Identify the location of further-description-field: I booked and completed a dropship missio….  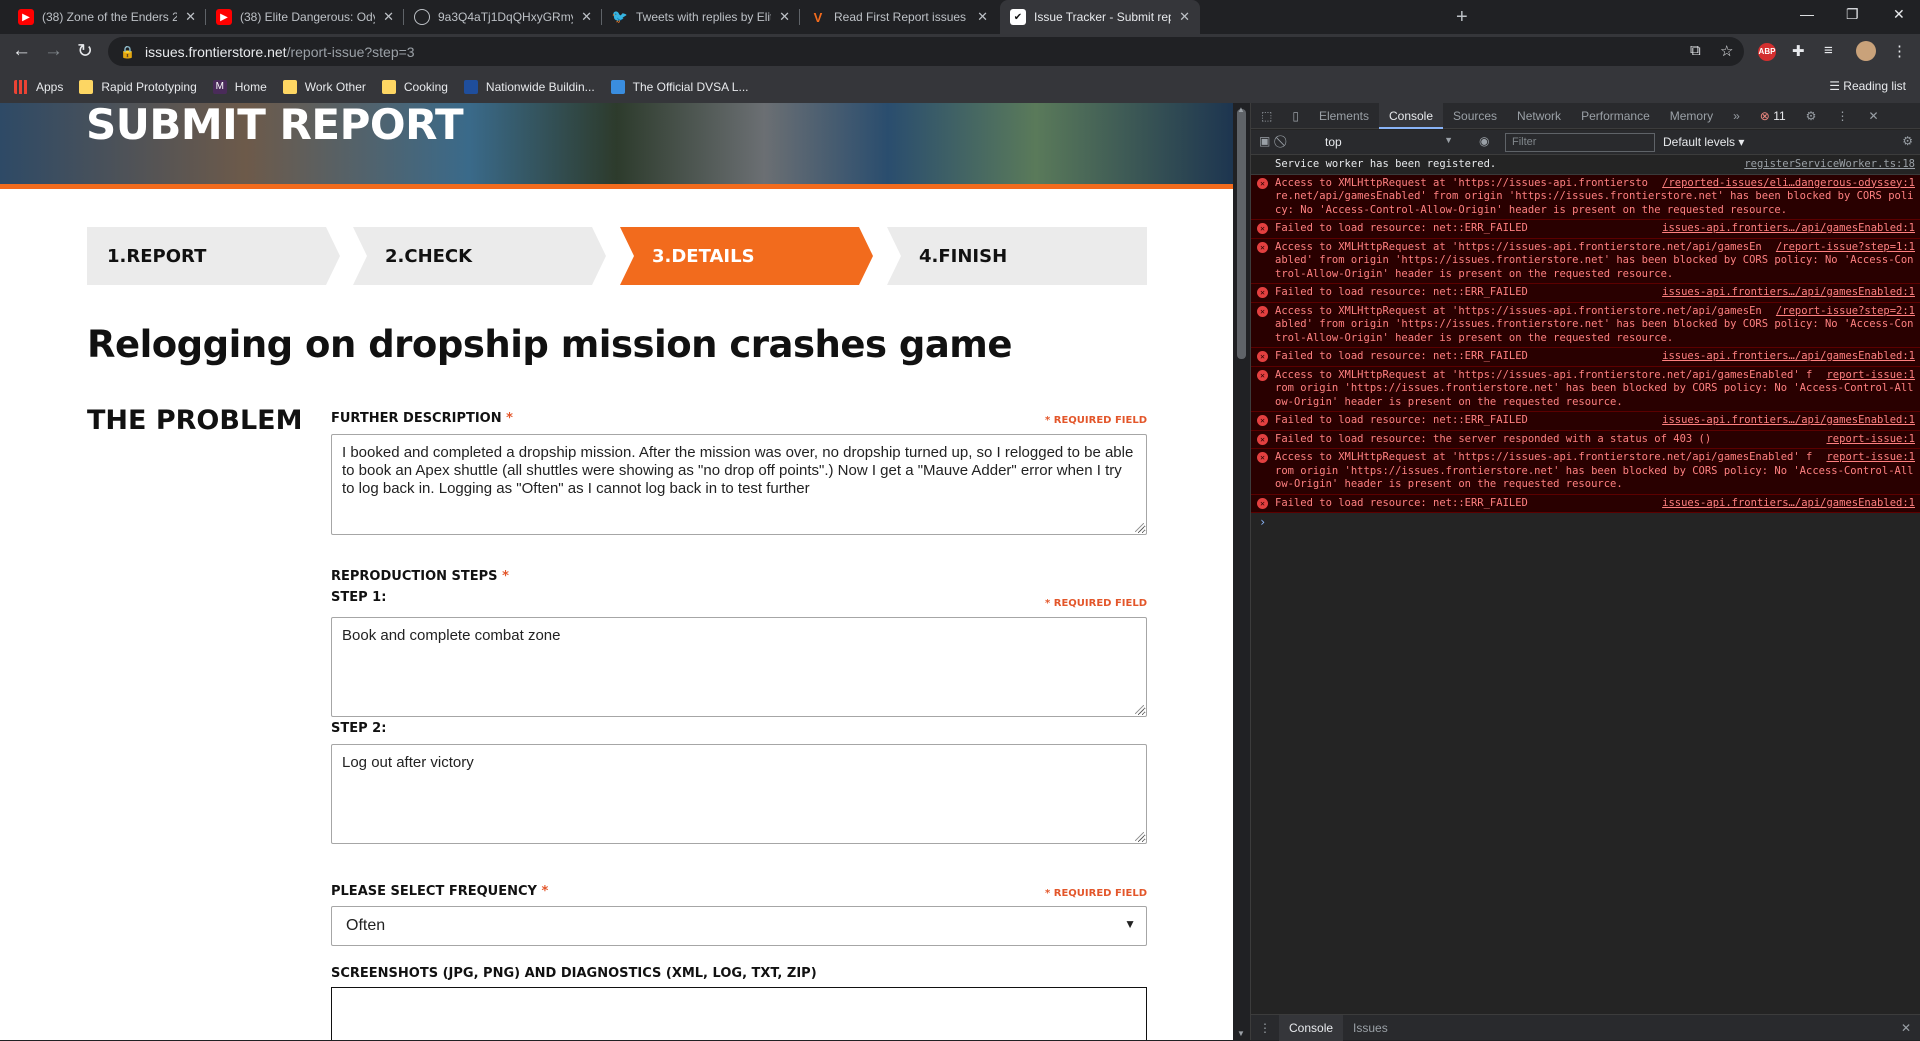
(739, 484).